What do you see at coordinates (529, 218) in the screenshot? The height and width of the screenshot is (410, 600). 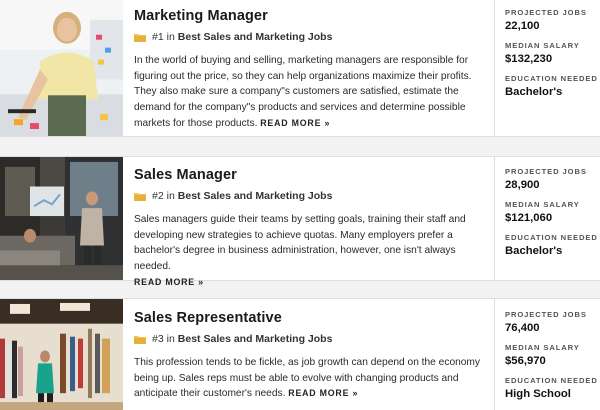 I see `stat-value: $121,060` at bounding box center [529, 218].